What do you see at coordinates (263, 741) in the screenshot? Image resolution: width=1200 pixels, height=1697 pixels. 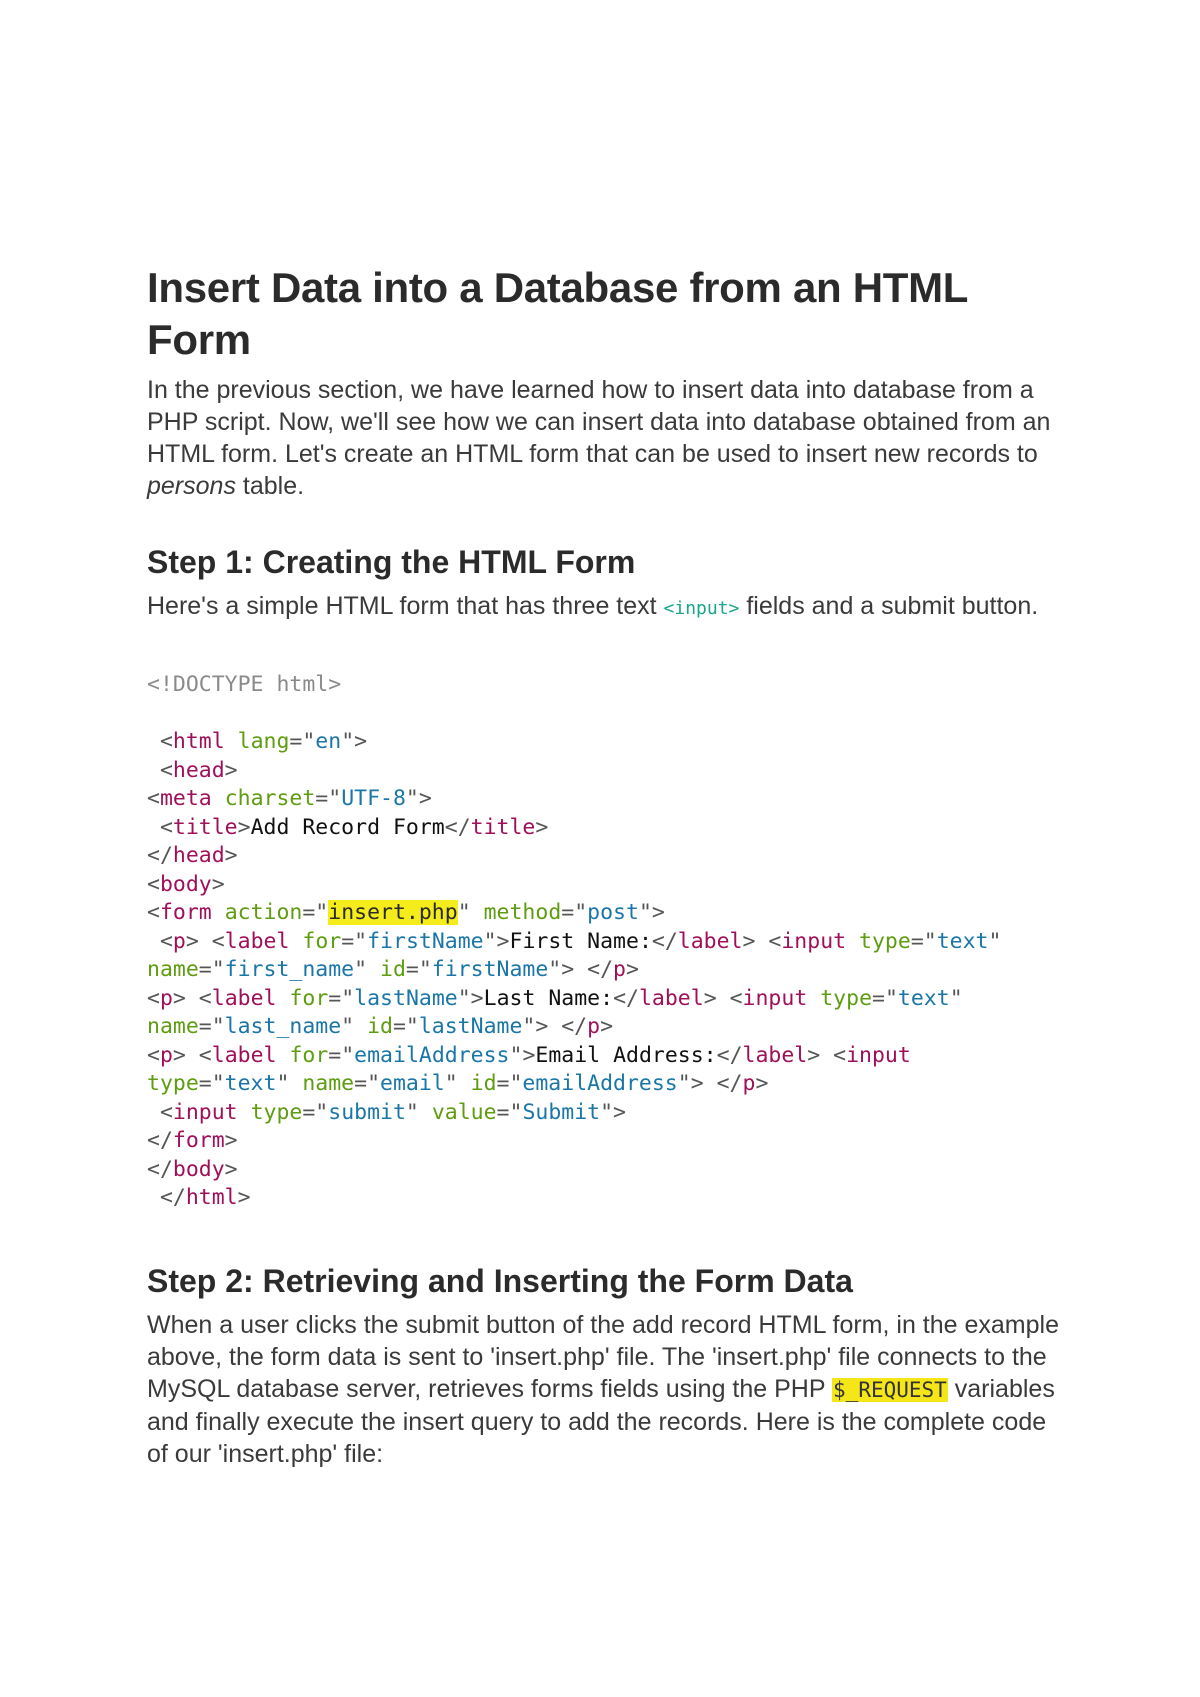 I see `code-attribute: lang` at bounding box center [263, 741].